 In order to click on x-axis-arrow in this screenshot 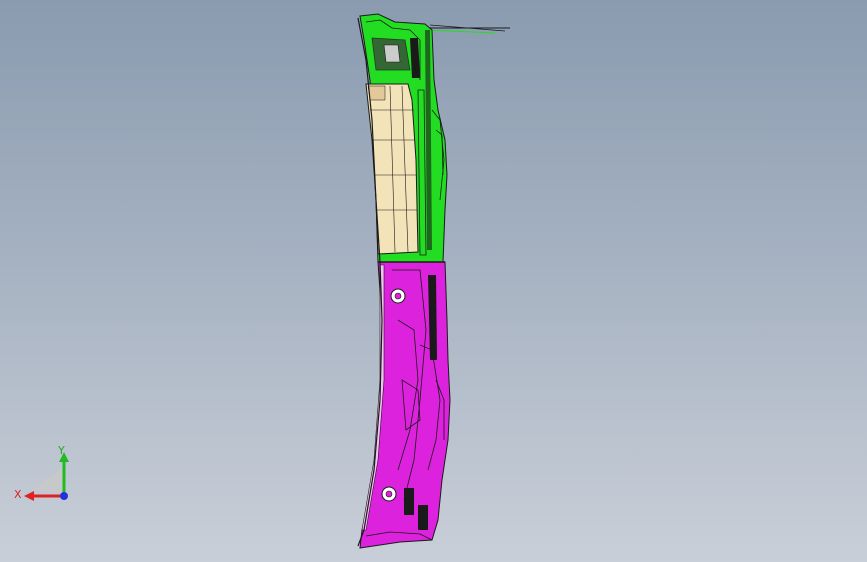, I will do `click(29, 496)`.